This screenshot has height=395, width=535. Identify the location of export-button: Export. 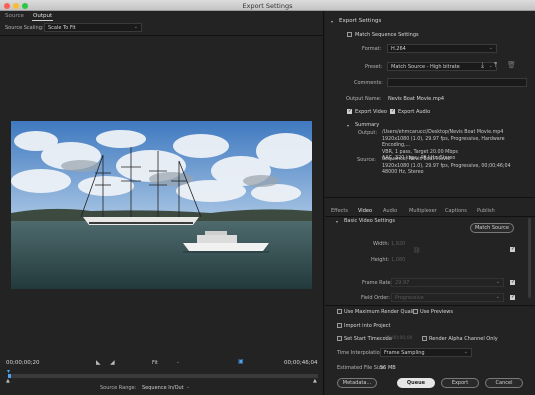
(460, 383).